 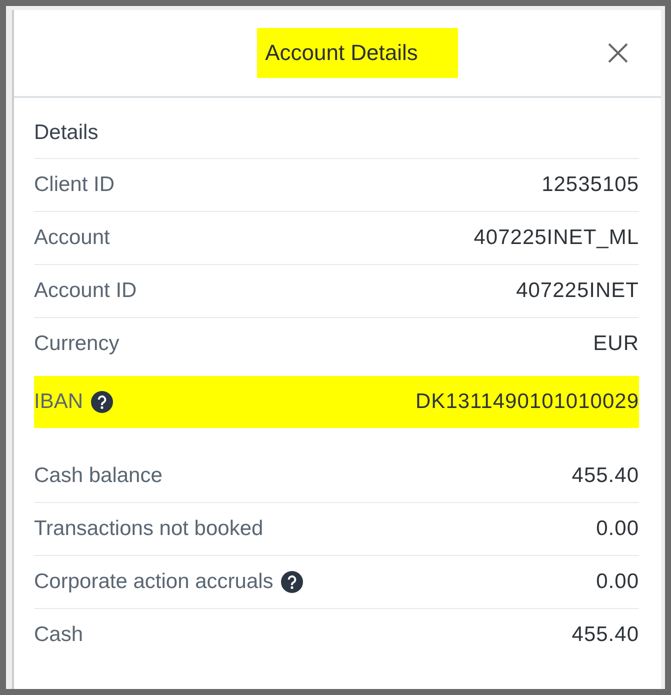 What do you see at coordinates (149, 529) in the screenshot?
I see `field-label: Transactions not booked` at bounding box center [149, 529].